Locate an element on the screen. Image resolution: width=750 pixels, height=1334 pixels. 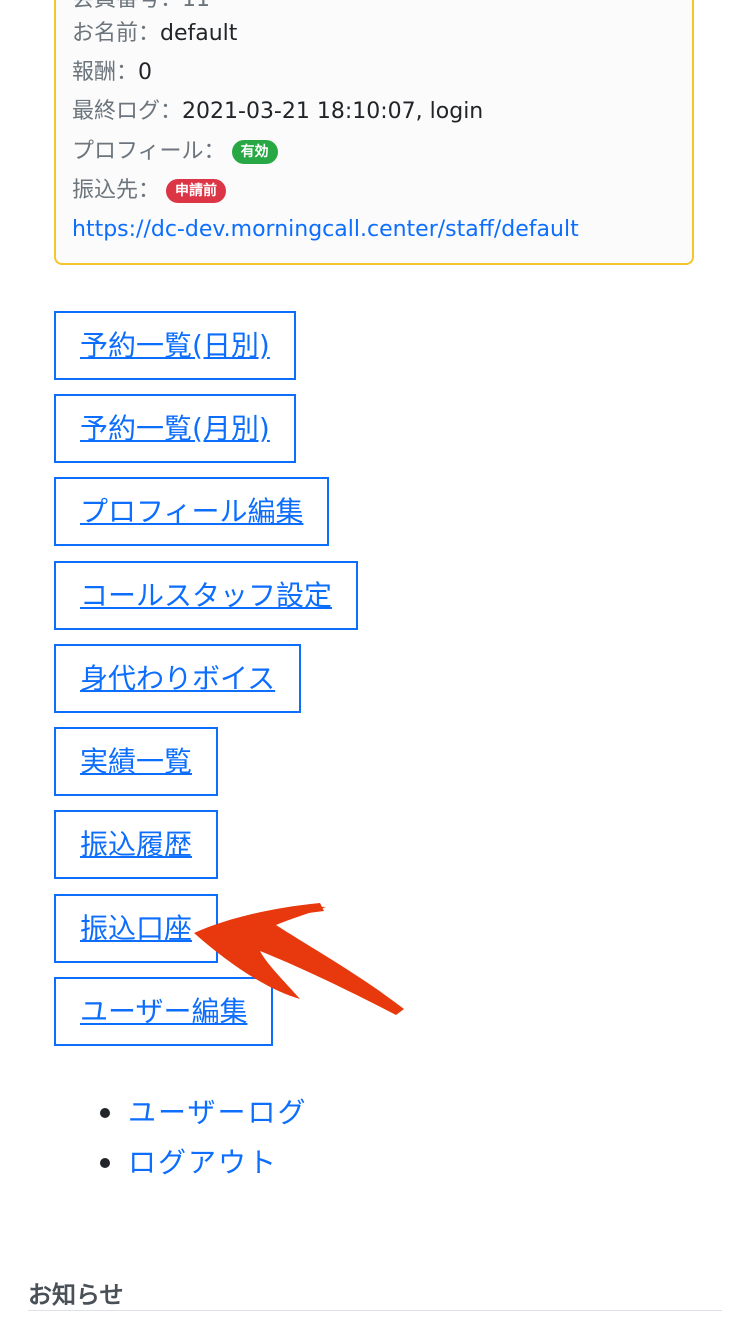
voice-substitute-button: 身代わりボイス is located at coordinates (178, 678).